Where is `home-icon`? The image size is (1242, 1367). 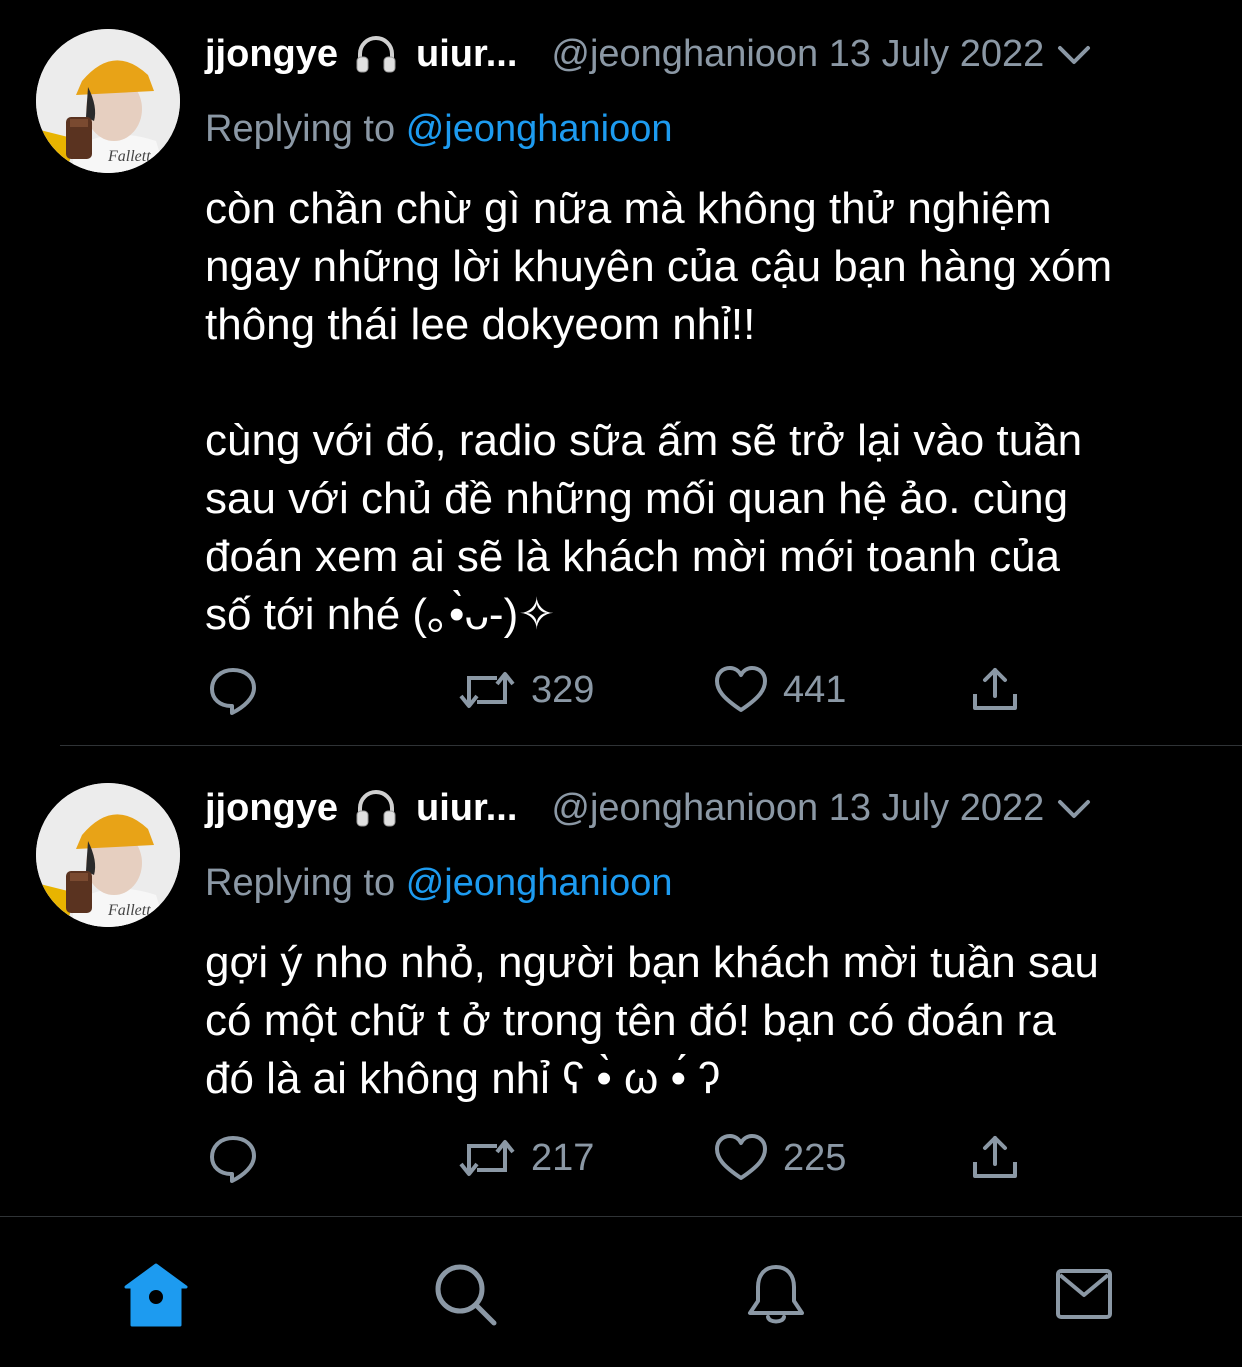
home-icon is located at coordinates (156, 1297).